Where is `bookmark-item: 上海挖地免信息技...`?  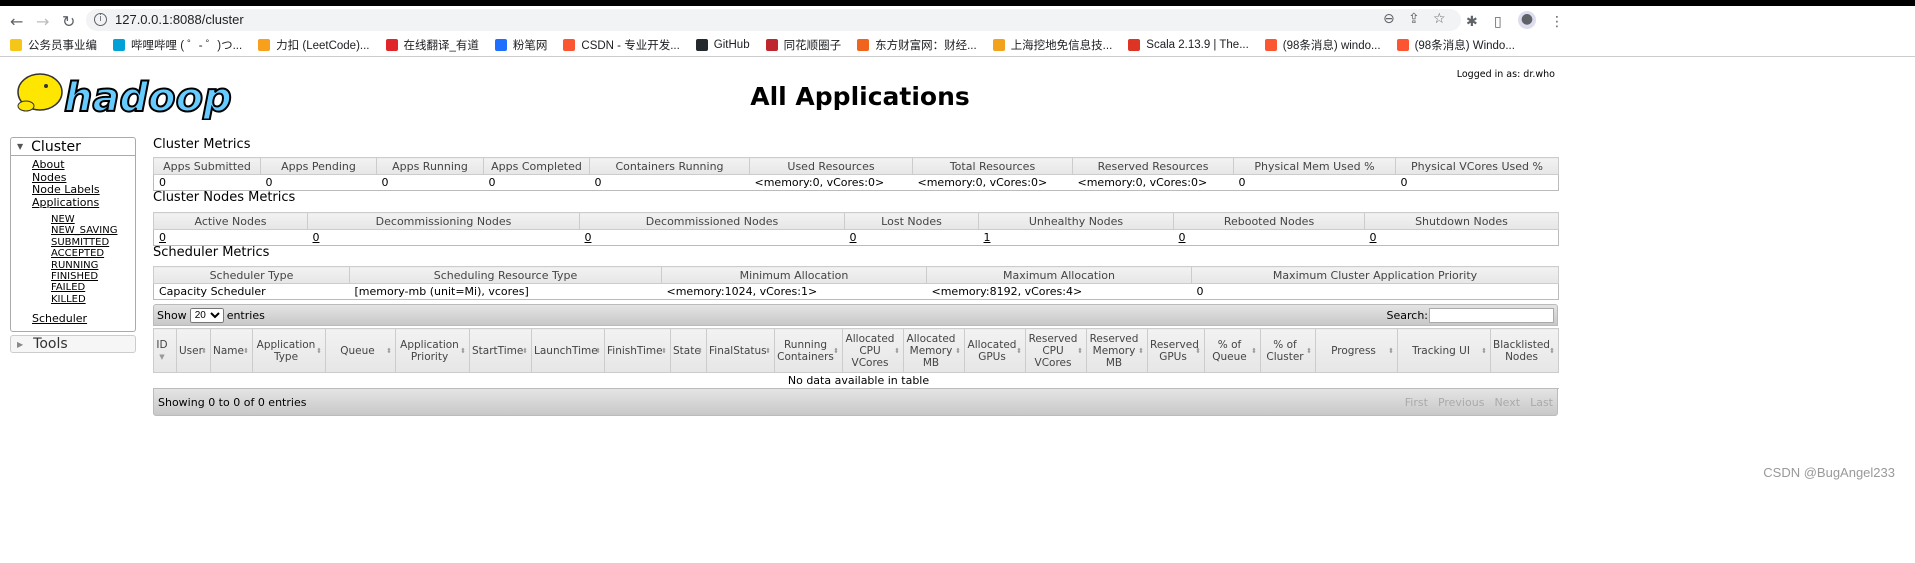
bookmark-item: 上海挖地免信息技... is located at coordinates (1052, 45).